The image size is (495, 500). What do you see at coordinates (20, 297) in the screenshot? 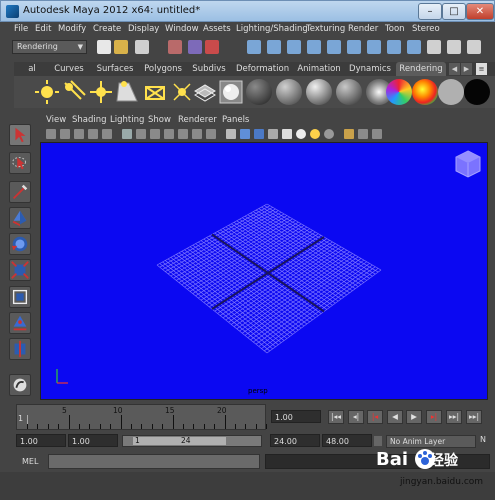
I see `universal-manipulator-icon` at bounding box center [20, 297].